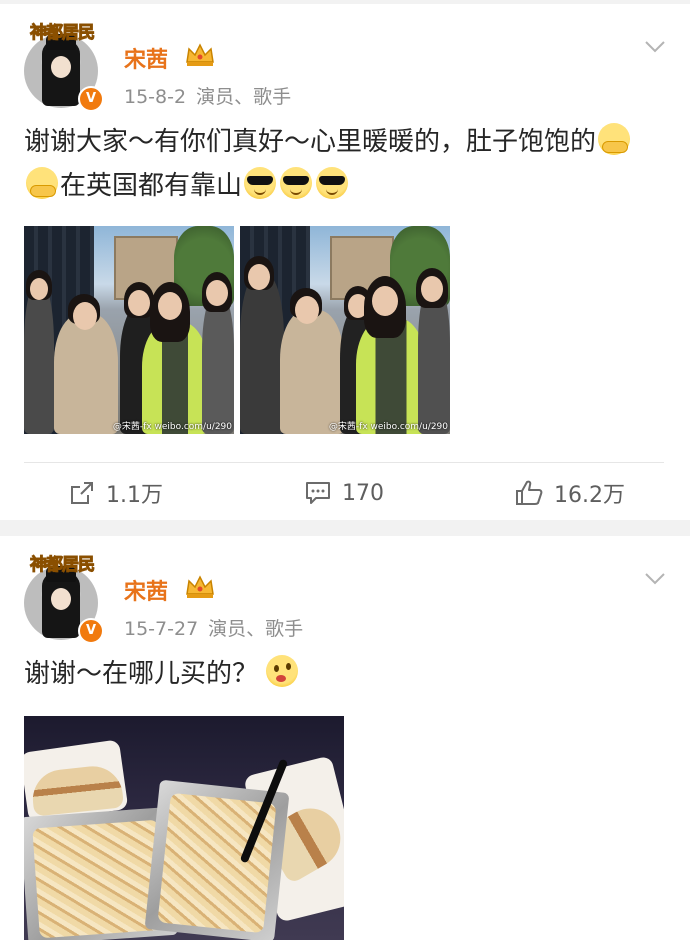 Image resolution: width=690 pixels, height=940 pixels. I want to click on post-text-part: 谢谢大家～有你们真好～心里暖暖的，肚子饱饱的, so click(310, 142).